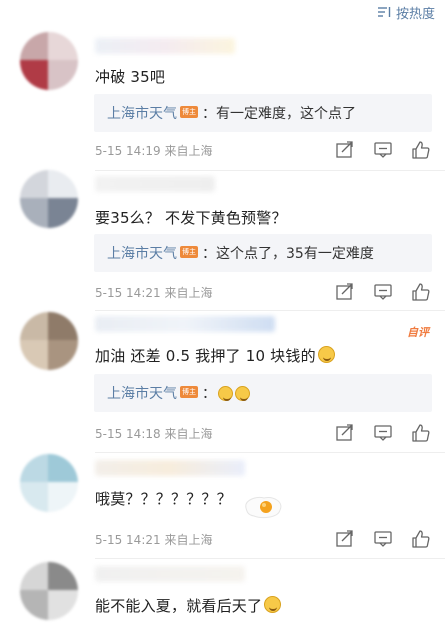  Describe the element at coordinates (179, 606) in the screenshot. I see `comment-text-body: 能不能入夏，就看后天了` at that location.